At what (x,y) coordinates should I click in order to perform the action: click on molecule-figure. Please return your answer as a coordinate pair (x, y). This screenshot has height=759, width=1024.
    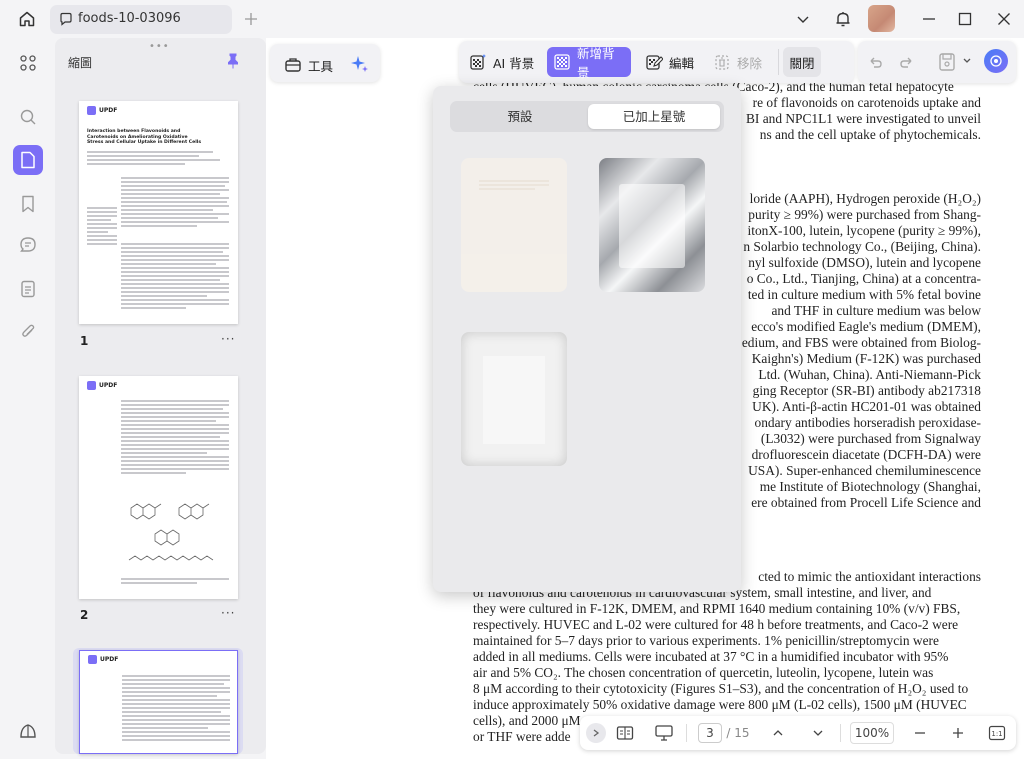
    Looking at the image, I should click on (173, 533).